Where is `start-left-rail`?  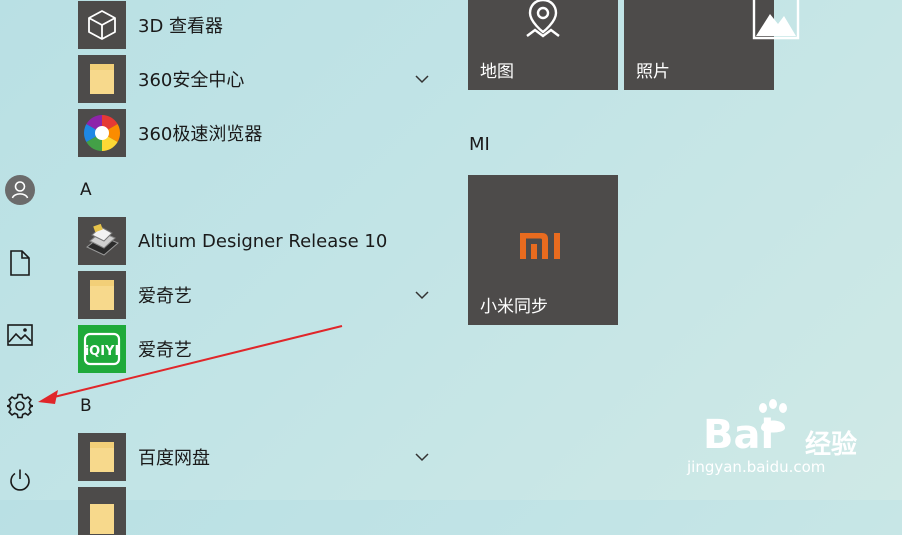
start-left-rail is located at coordinates (20, 250).